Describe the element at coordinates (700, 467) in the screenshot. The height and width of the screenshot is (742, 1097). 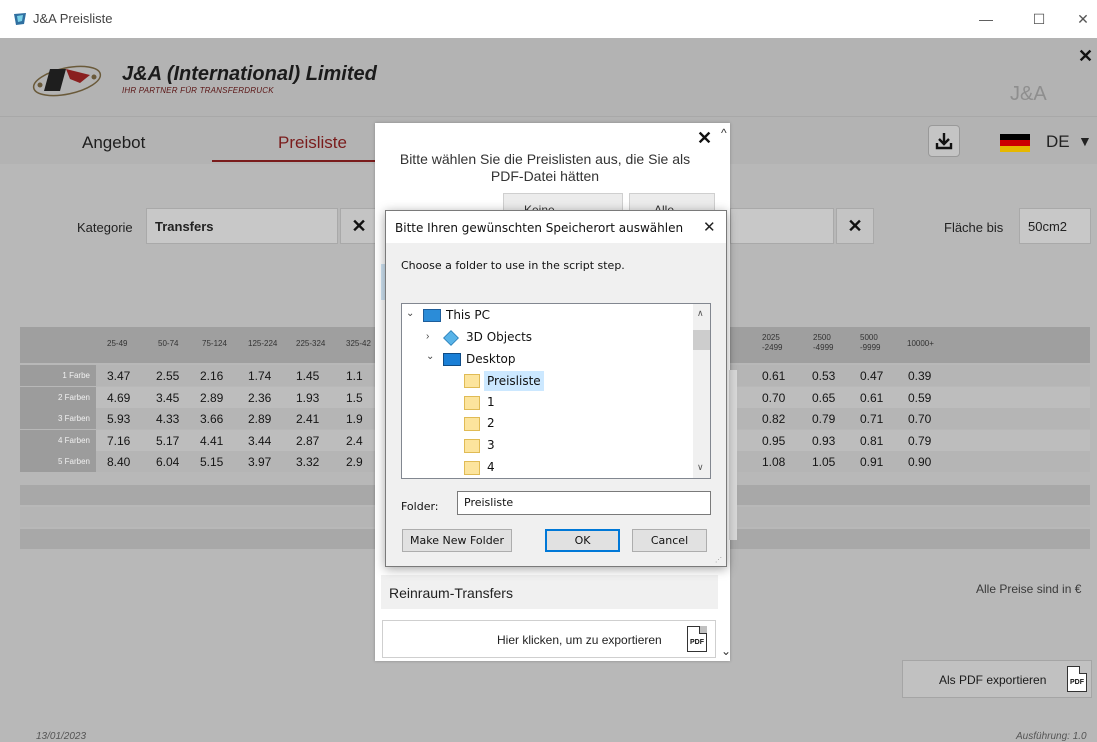
I see `scroll-down-icon: ∨` at that location.